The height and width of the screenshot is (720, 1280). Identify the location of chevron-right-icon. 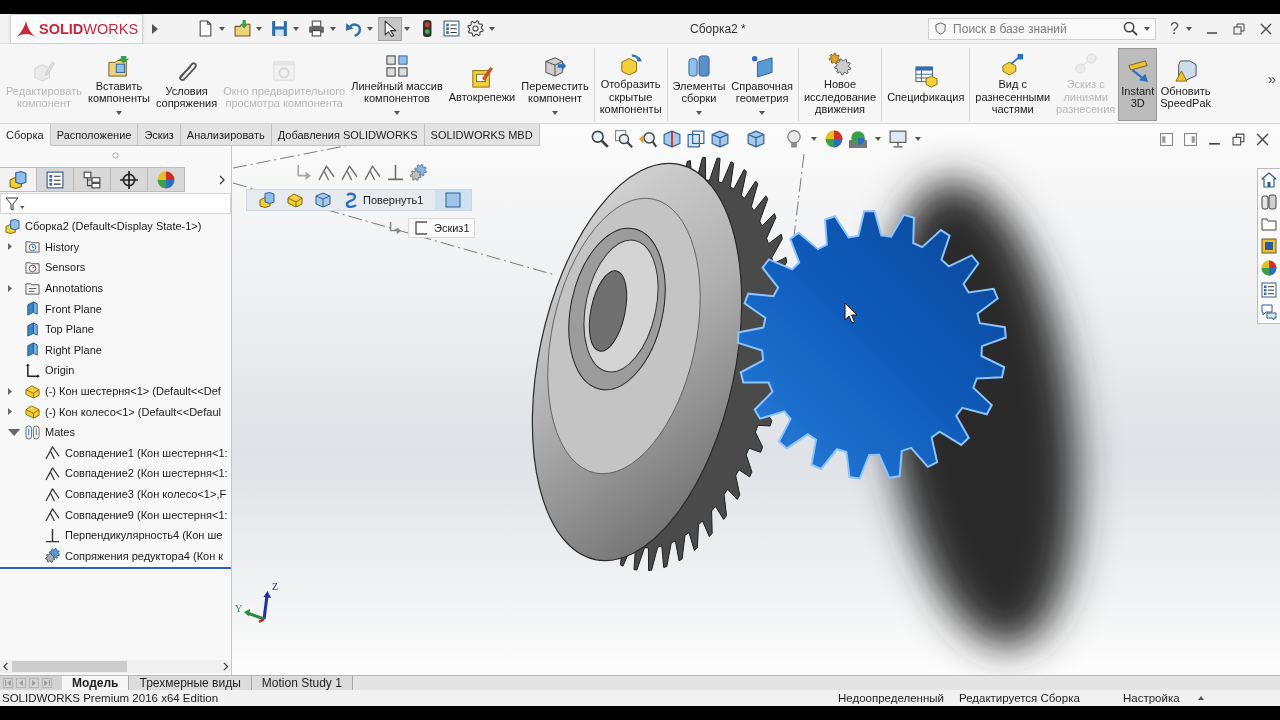
(222, 179).